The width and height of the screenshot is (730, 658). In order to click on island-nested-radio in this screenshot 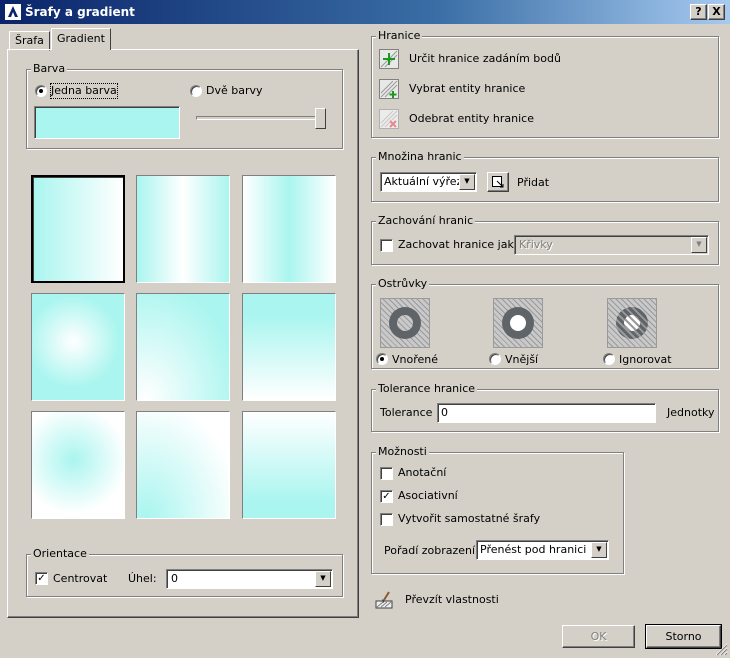, I will do `click(382, 359)`.